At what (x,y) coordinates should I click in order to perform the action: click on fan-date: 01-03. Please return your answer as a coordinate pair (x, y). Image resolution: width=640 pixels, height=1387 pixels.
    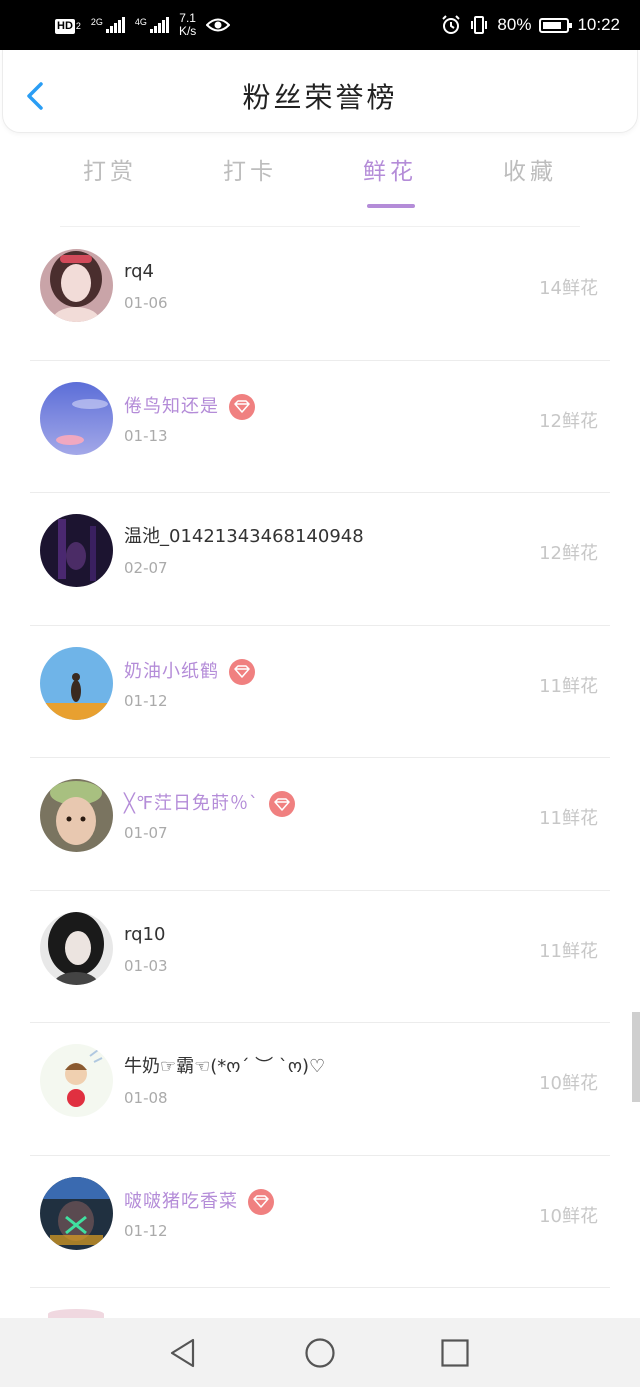
    Looking at the image, I should click on (146, 965).